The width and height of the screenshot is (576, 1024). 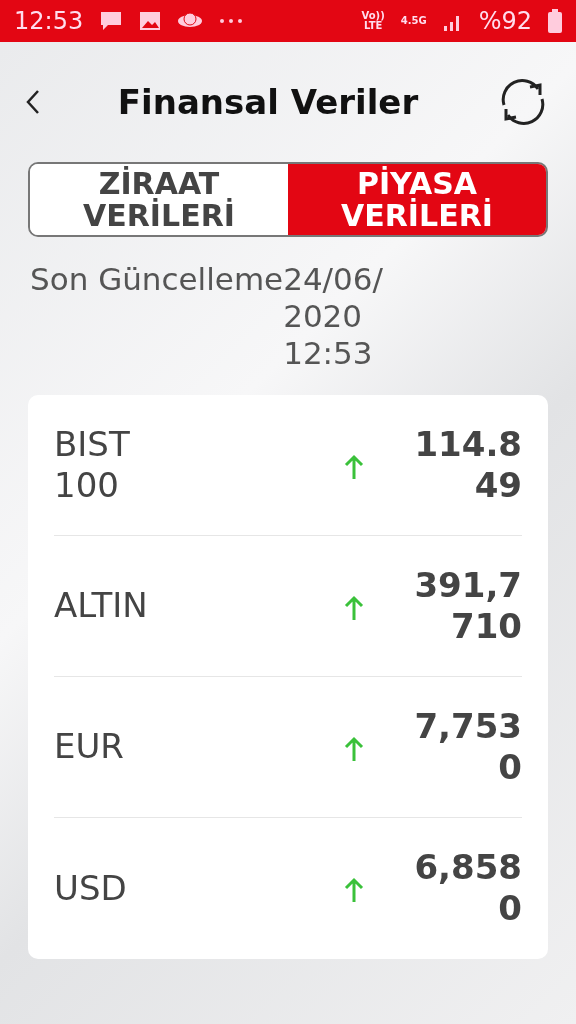 What do you see at coordinates (159, 199) in the screenshot?
I see `tab: ZİRAAT VERİLERİ` at bounding box center [159, 199].